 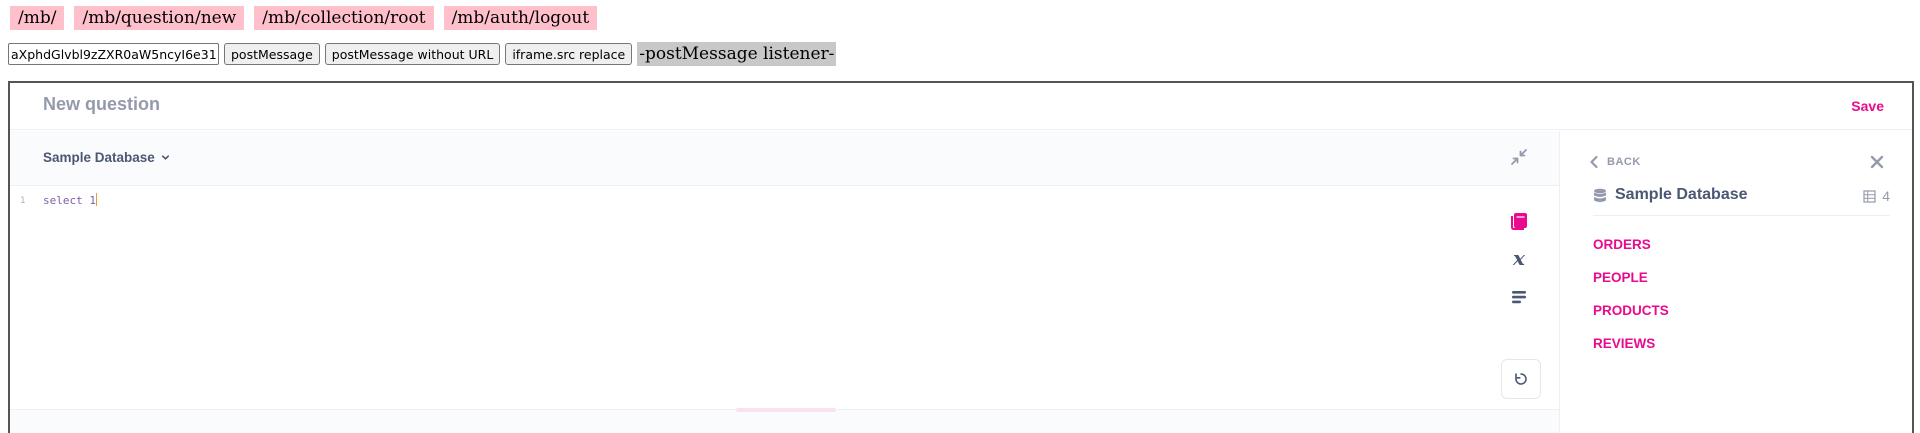 What do you see at coordinates (37, 18) in the screenshot?
I see `nav-link-mb: /mb/` at bounding box center [37, 18].